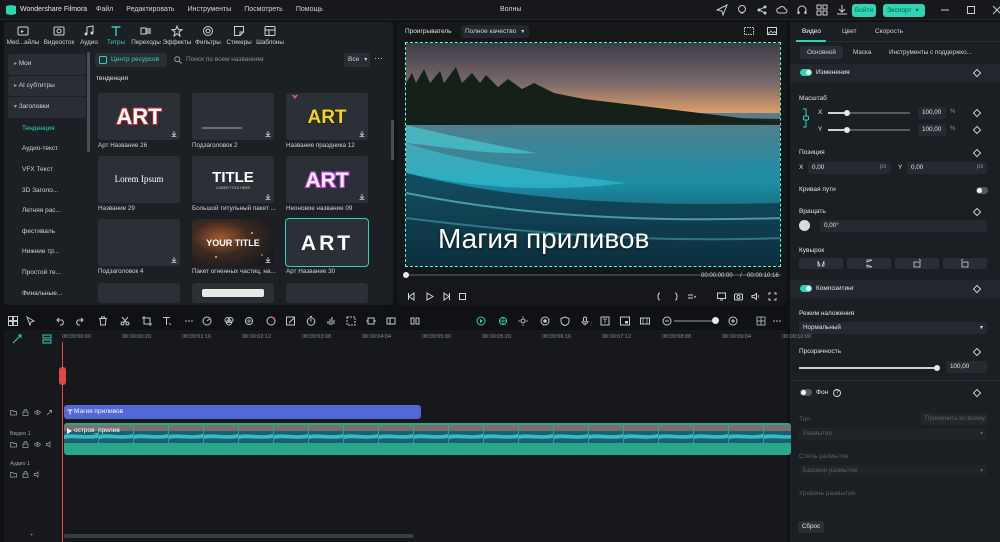  Describe the element at coordinates (371, 321) in the screenshot. I see `stabilize-icon` at that location.